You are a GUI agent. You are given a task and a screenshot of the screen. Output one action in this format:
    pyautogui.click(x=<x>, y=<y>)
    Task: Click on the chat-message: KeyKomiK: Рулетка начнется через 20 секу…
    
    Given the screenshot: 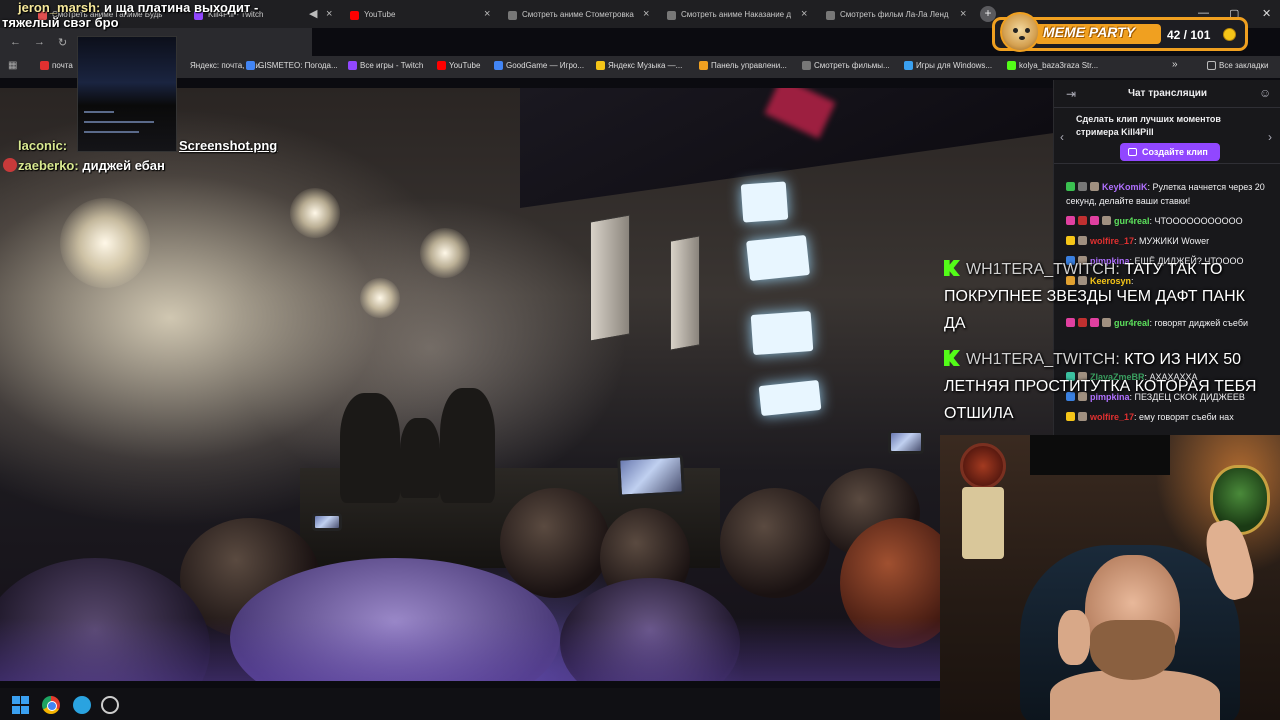 What is the action you would take?
    pyautogui.click(x=1172, y=194)
    